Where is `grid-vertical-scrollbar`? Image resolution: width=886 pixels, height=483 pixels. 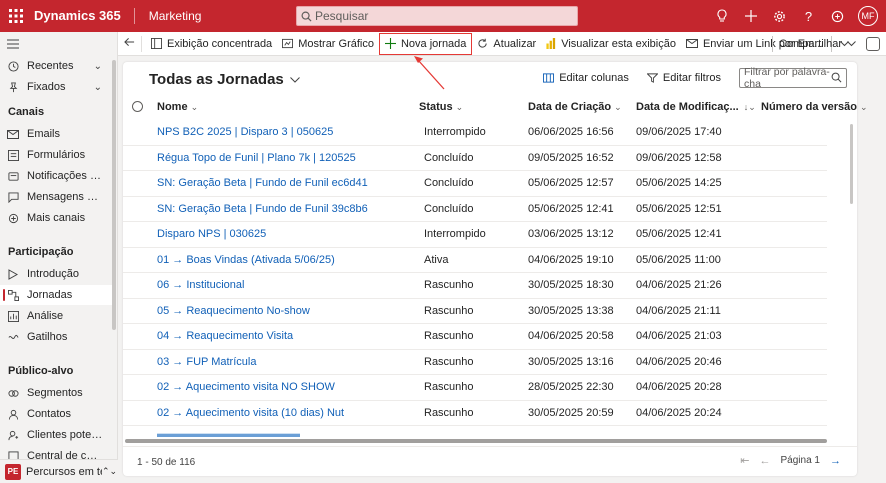
grid-vertical-scrollbar is located at coordinates (851, 164).